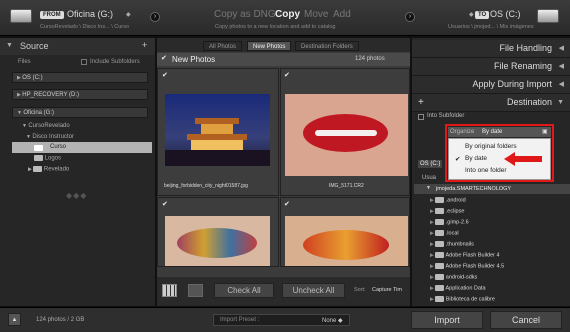 The image size is (570, 332). What do you see at coordinates (428, 188) in the screenshot?
I see `expand-triangle-icon: ▼` at bounding box center [428, 188].